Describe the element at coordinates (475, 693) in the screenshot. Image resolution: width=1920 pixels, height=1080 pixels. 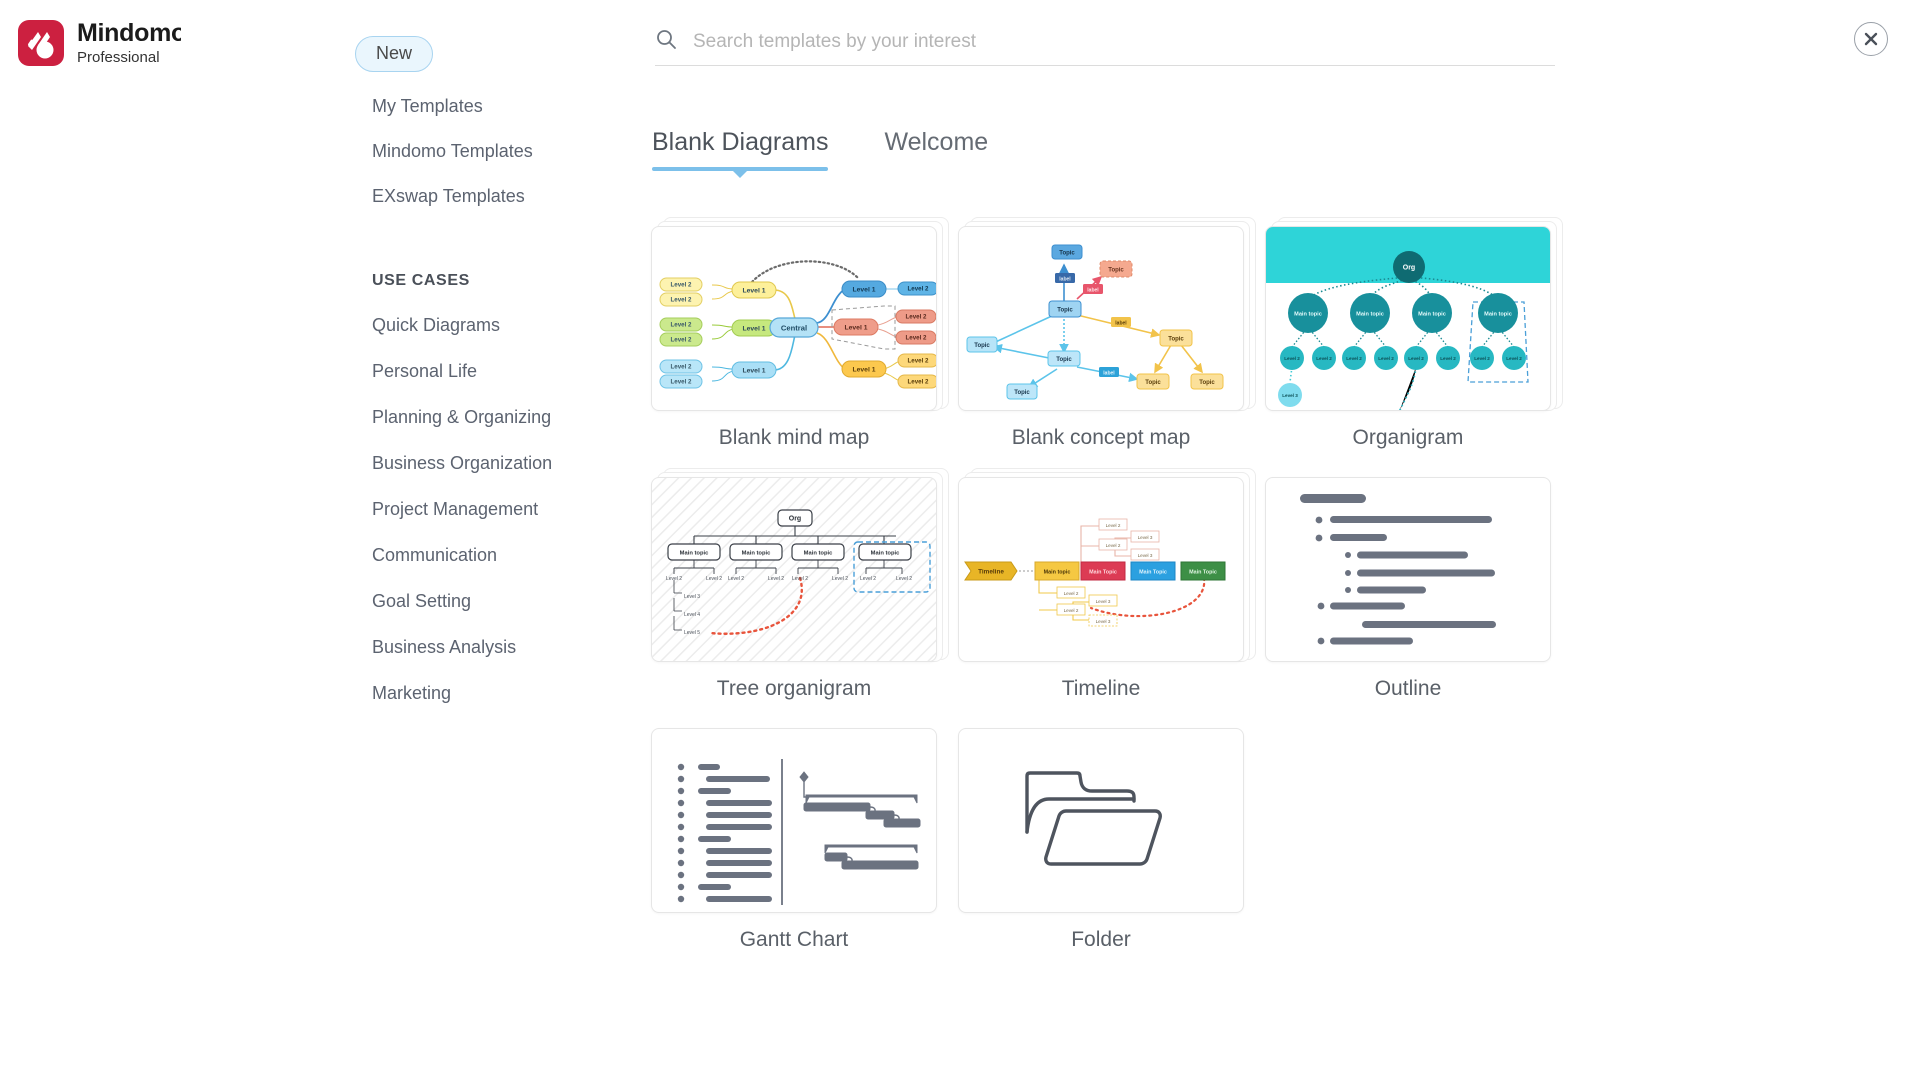
I see `sidebar-item-marketing: Marketing` at that location.